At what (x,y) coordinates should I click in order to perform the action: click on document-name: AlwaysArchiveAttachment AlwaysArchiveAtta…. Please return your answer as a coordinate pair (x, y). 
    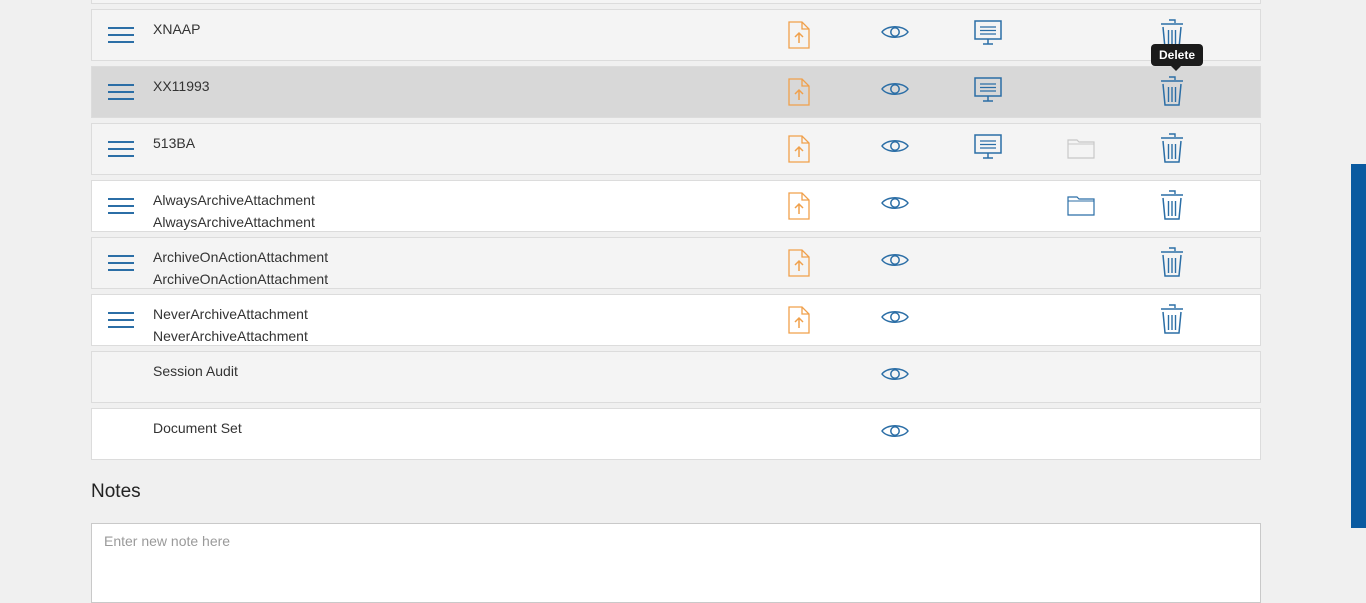
    Looking at the image, I should click on (234, 211).